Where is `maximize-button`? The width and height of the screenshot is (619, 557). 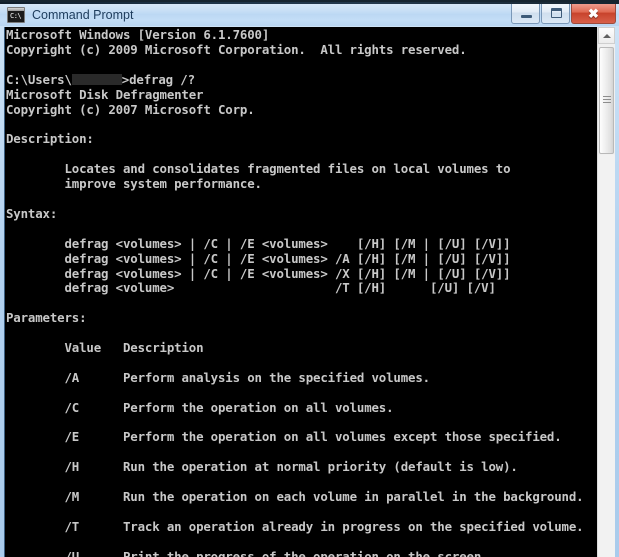
maximize-button is located at coordinates (555, 13).